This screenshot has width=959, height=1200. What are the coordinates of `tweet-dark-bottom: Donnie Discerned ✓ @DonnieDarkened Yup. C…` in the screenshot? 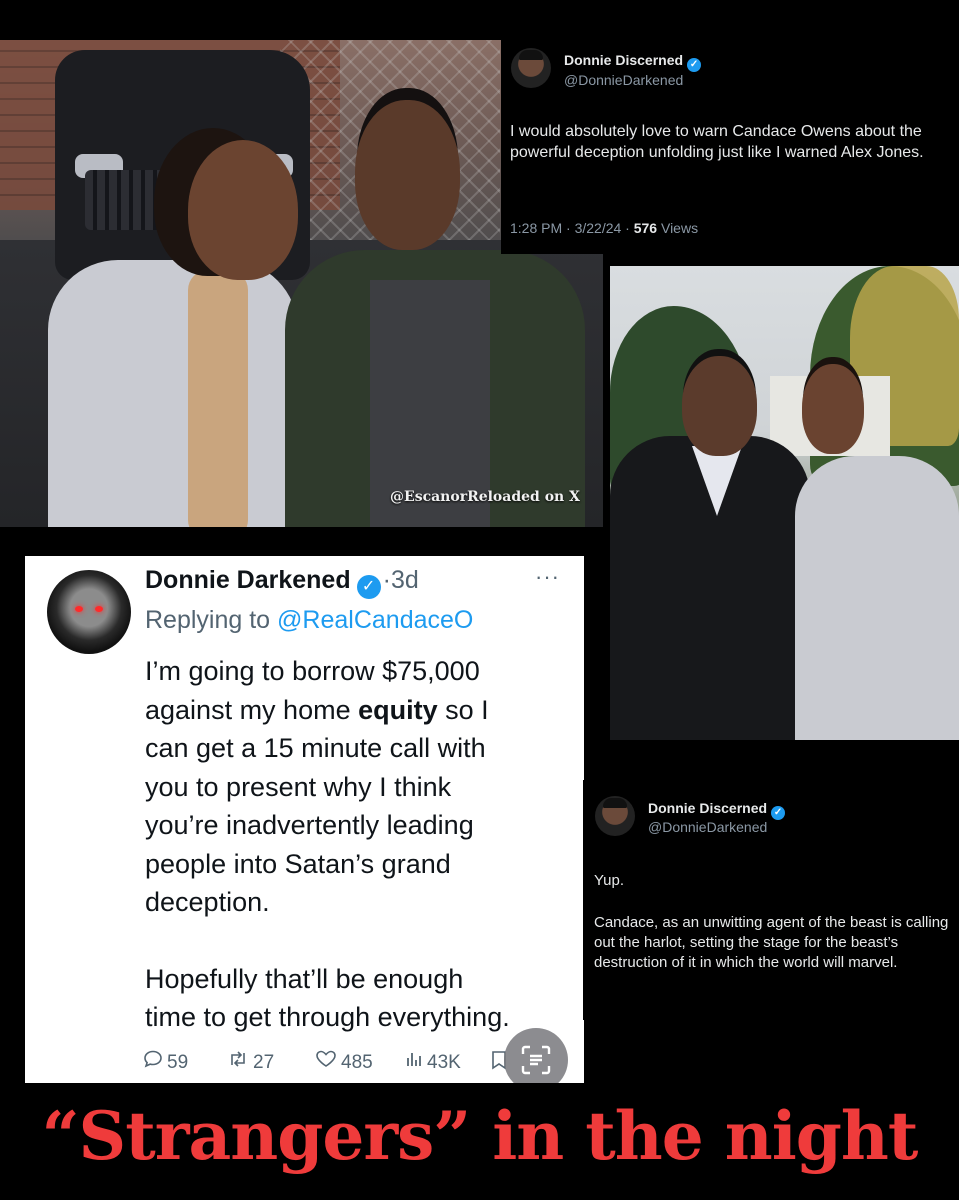 It's located at (771, 900).